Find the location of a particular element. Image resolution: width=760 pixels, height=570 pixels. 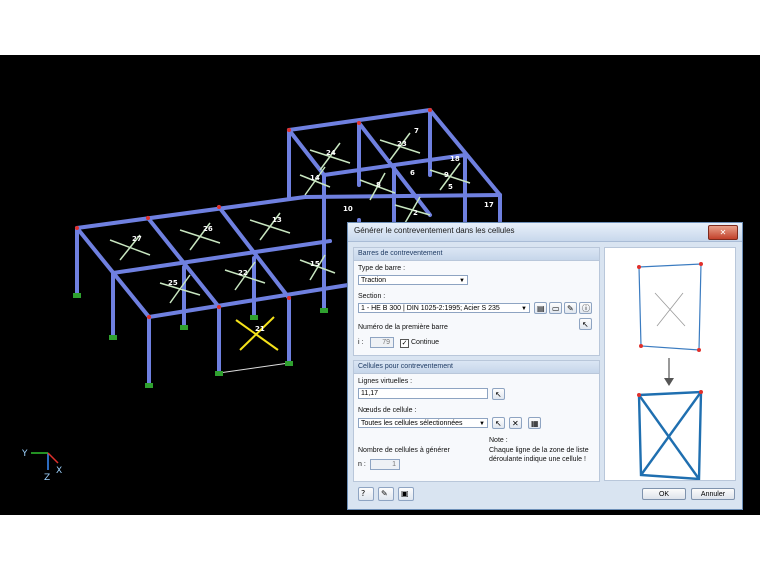

member-label: 9 is located at coordinates (446, 175).